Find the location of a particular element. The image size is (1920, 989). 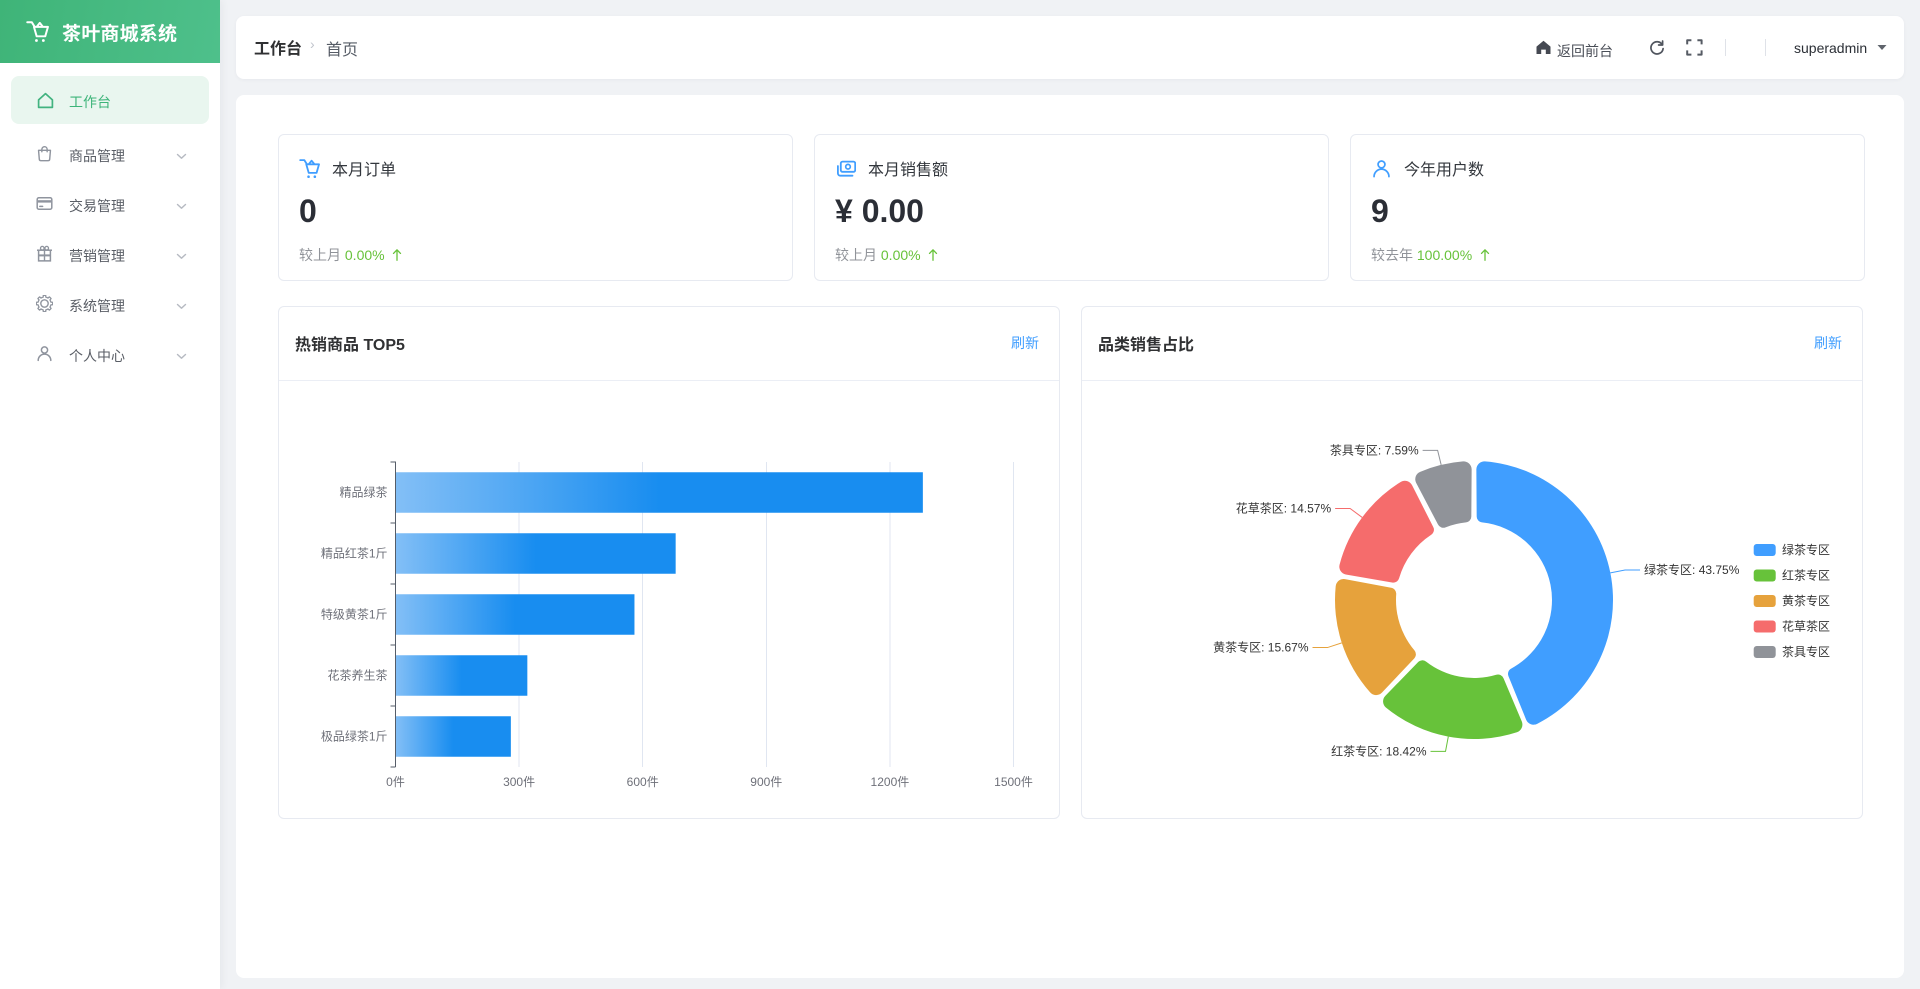

svg-text: 特级黄茶1斤 is located at coordinates (354, 614).